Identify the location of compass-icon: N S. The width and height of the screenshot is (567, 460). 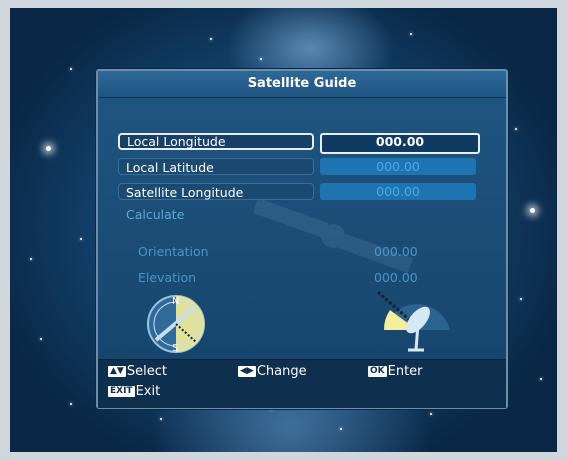
(176, 324).